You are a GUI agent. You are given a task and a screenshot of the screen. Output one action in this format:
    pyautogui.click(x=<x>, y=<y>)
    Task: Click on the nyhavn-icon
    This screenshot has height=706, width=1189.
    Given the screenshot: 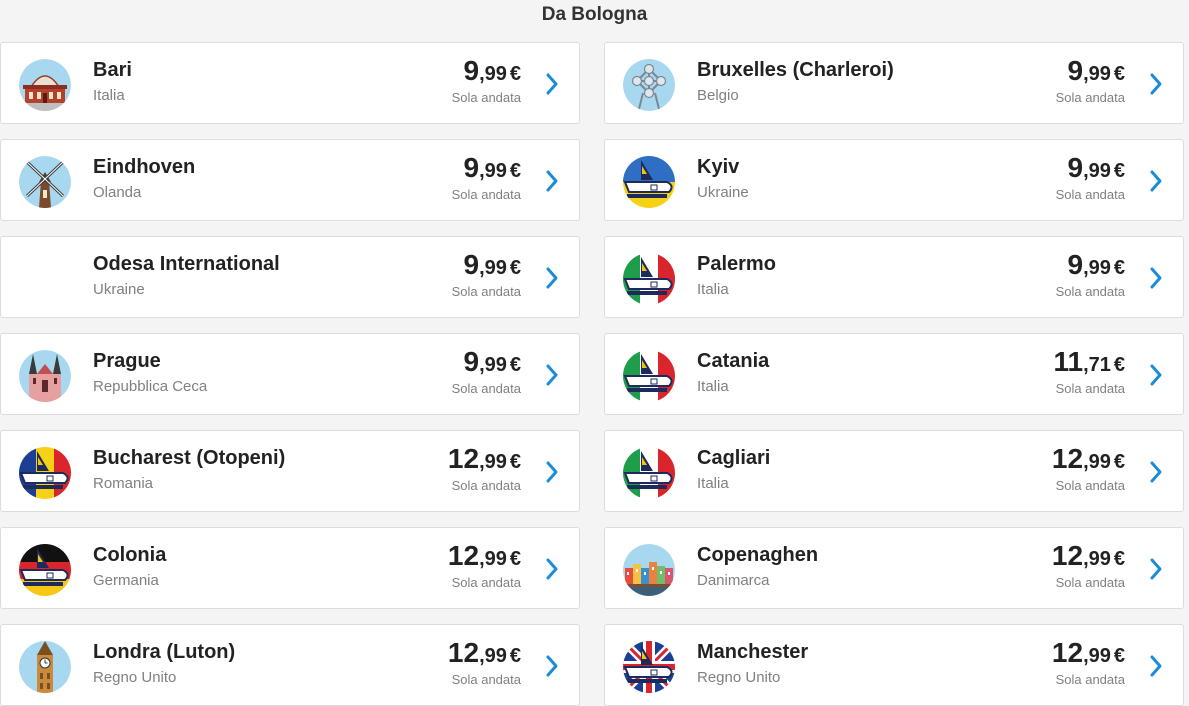 What is the action you would take?
    pyautogui.click(x=649, y=570)
    